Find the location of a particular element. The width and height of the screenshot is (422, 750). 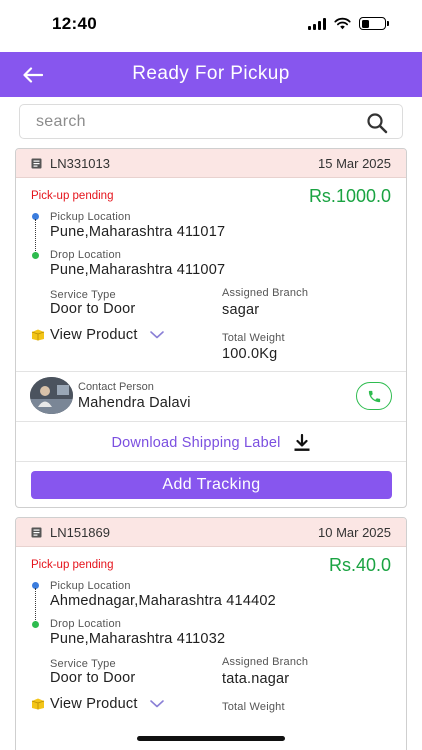

avatar-photo is located at coordinates (51, 395).